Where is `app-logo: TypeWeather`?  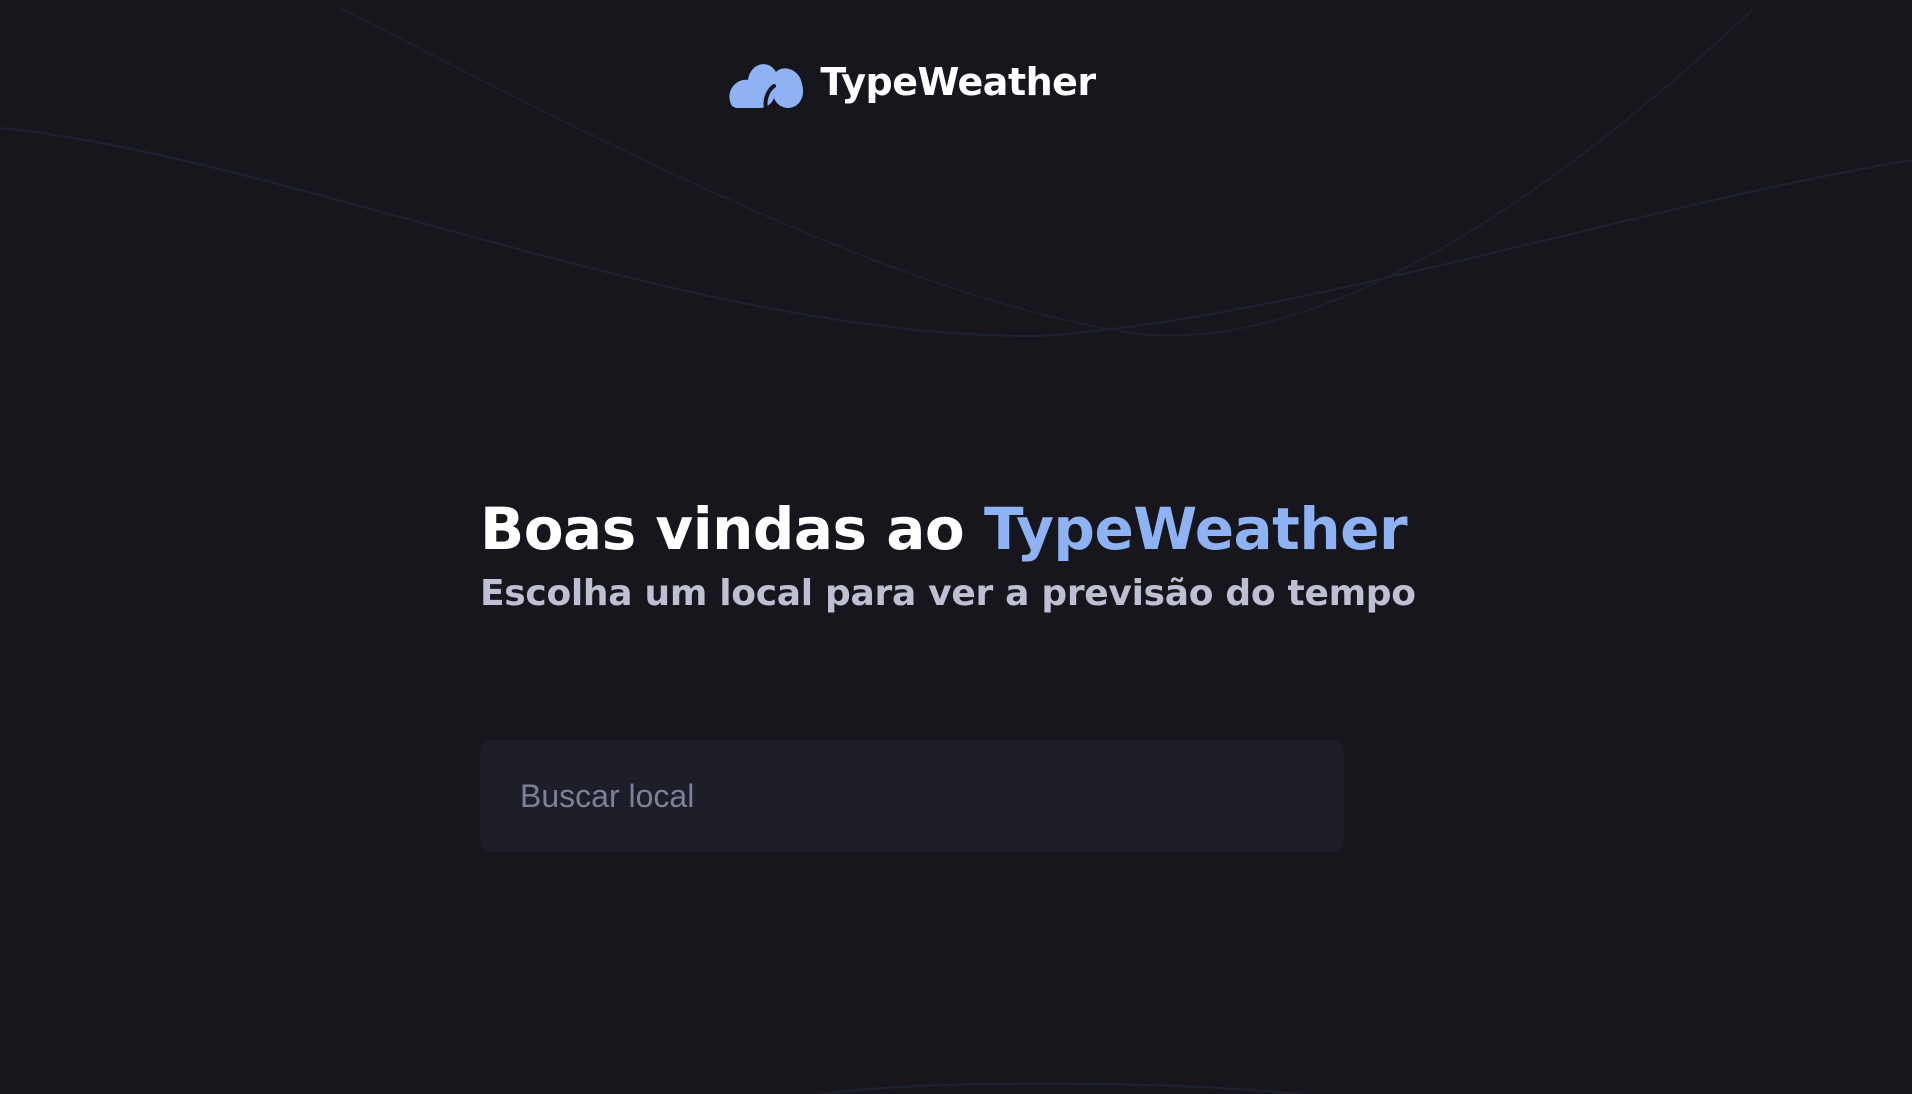 app-logo: TypeWeather is located at coordinates (912, 82).